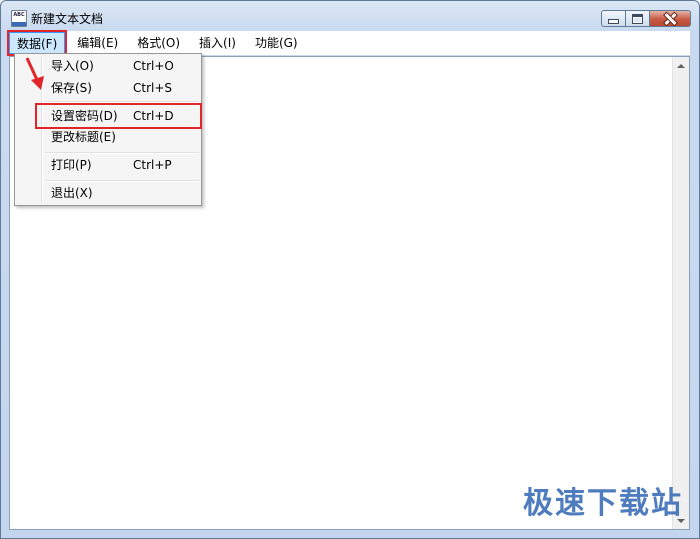 The width and height of the screenshot is (700, 539). I want to click on close-icon, so click(670, 19).